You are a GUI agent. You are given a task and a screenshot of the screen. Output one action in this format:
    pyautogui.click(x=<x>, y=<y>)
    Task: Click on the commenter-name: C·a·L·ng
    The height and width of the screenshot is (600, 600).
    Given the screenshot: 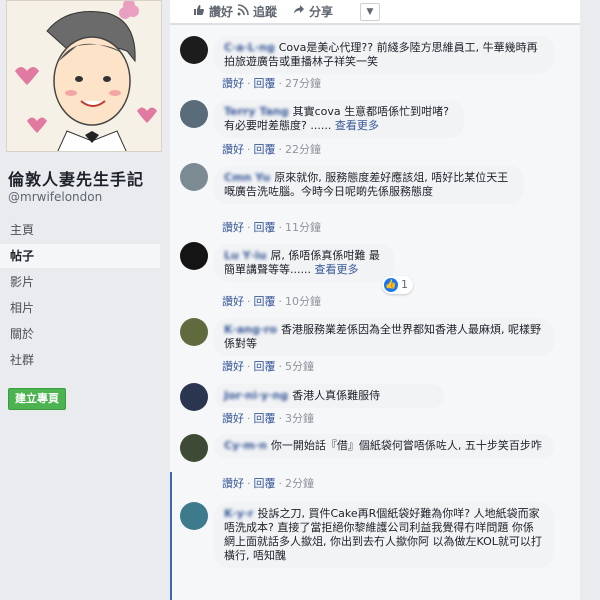 What is the action you would take?
    pyautogui.click(x=249, y=47)
    